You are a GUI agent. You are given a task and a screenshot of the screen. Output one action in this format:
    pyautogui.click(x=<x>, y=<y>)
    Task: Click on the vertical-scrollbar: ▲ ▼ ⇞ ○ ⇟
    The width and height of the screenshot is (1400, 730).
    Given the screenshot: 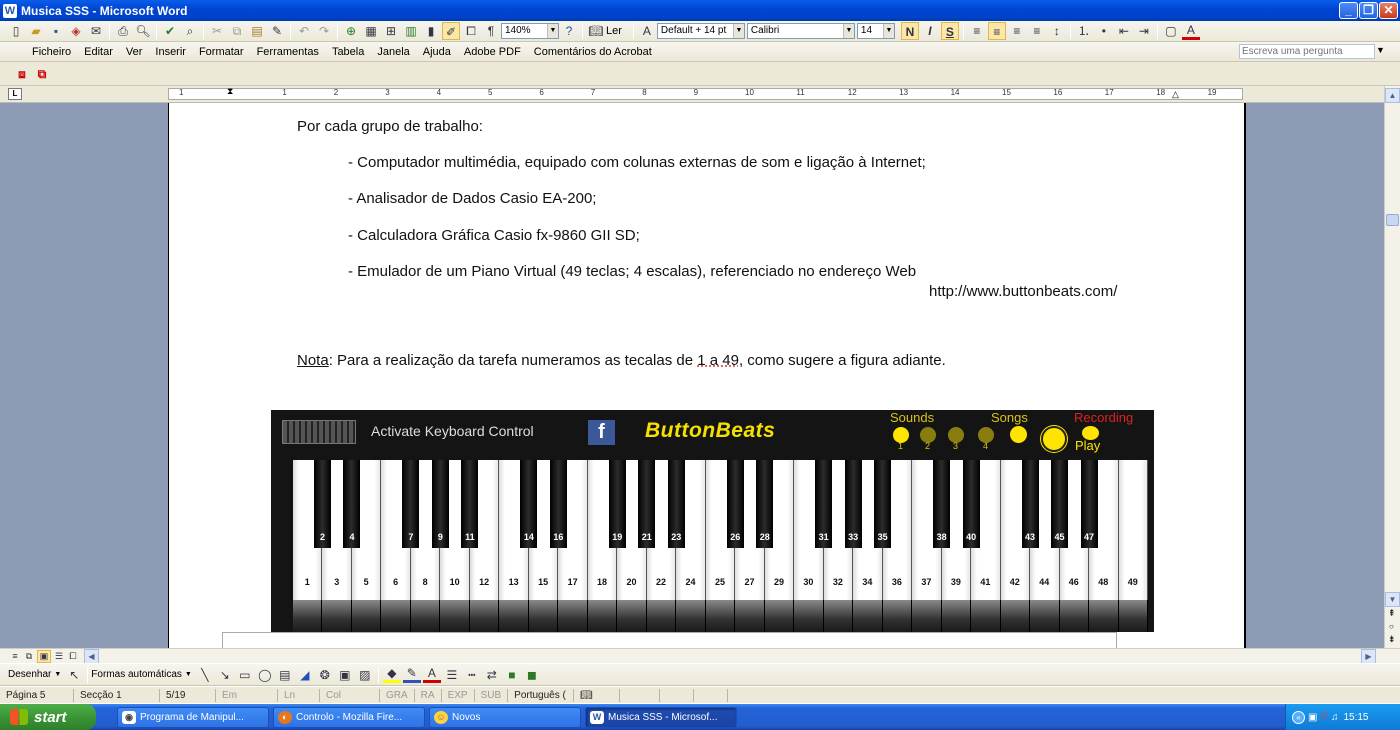 What is the action you would take?
    pyautogui.click(x=1392, y=367)
    